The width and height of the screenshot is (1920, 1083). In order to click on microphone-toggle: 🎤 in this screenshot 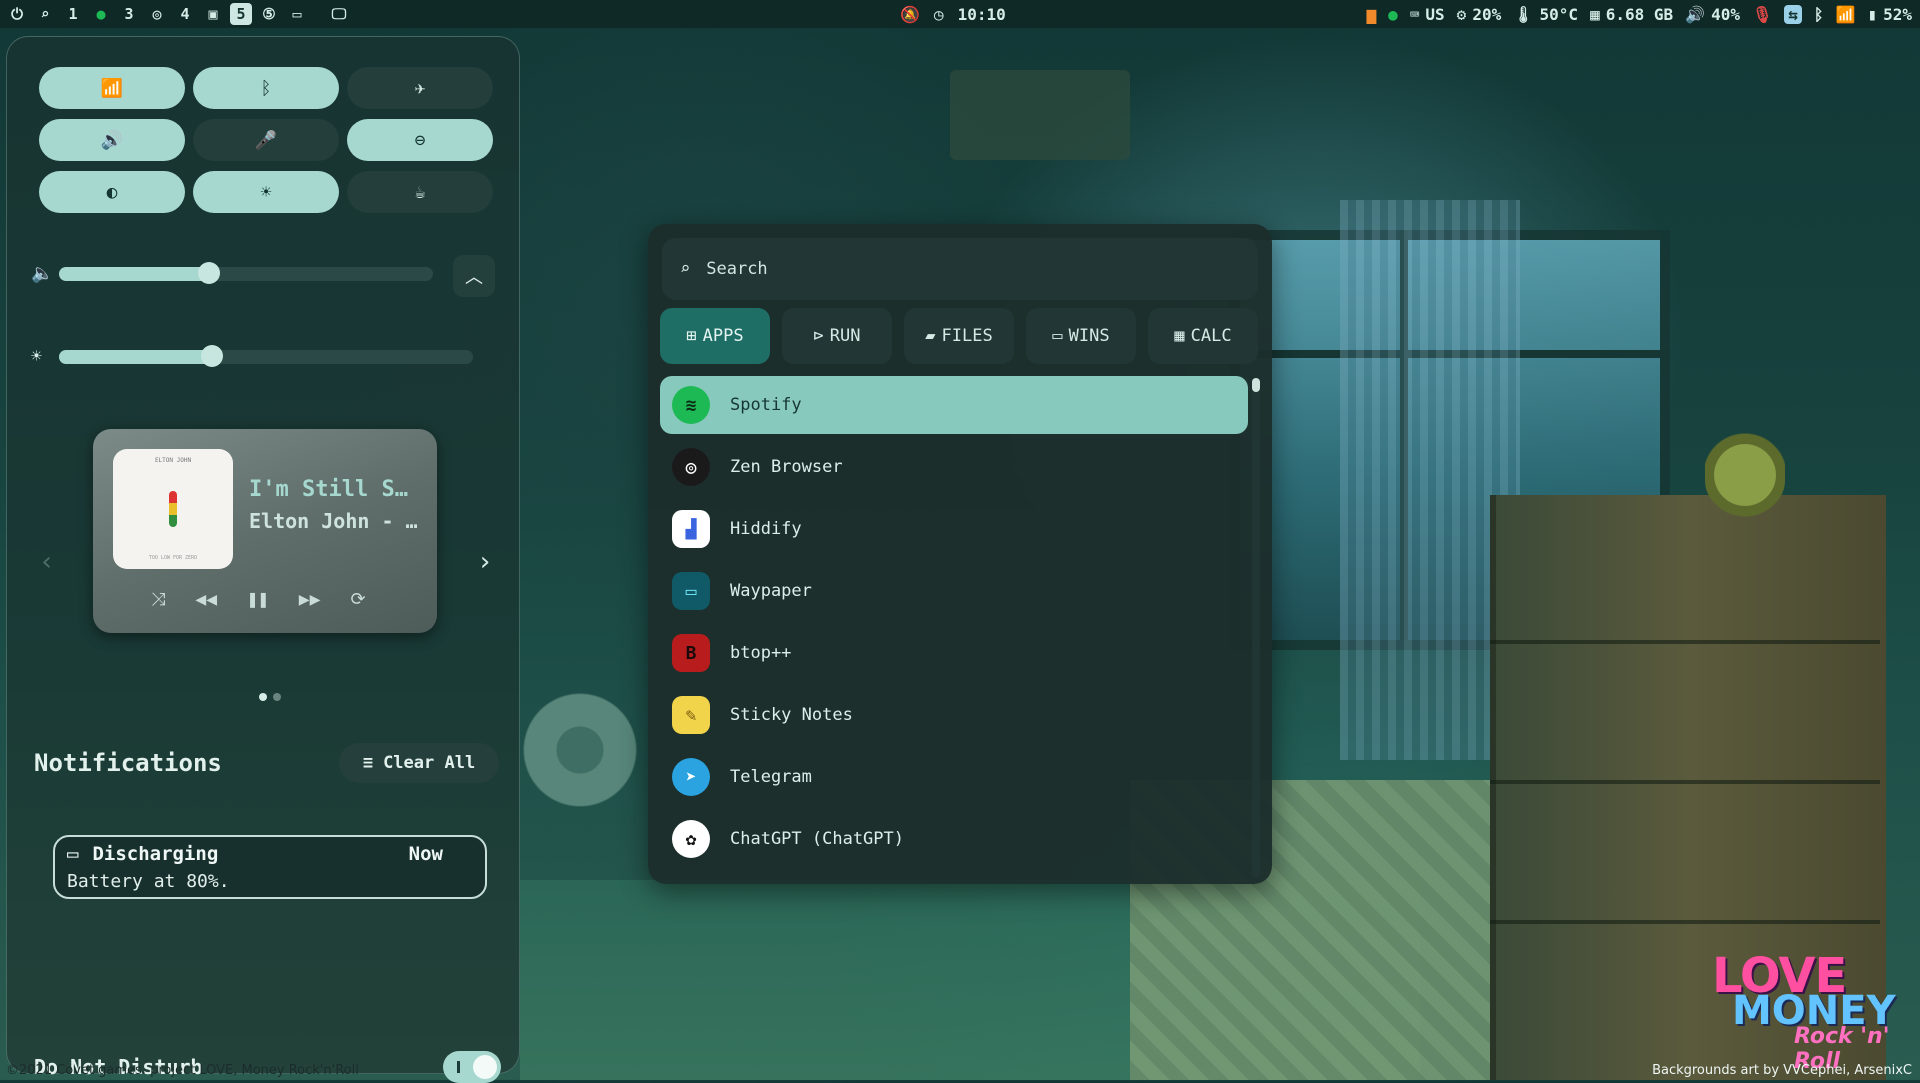, I will do `click(266, 140)`.